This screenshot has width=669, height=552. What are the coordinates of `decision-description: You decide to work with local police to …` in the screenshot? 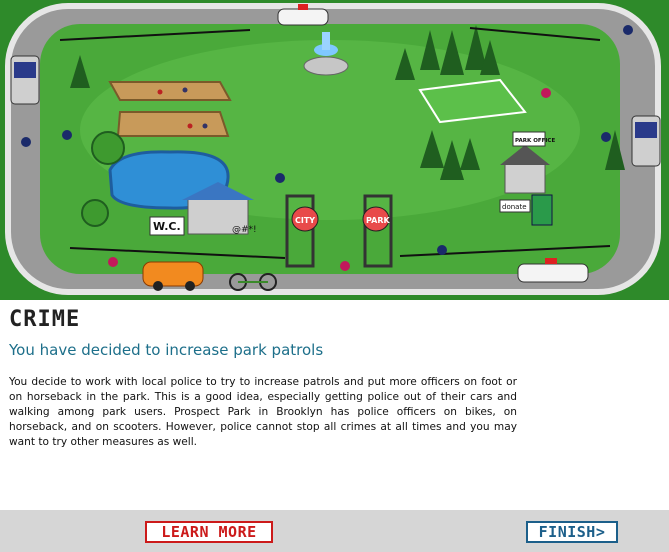 It's located at (263, 412).